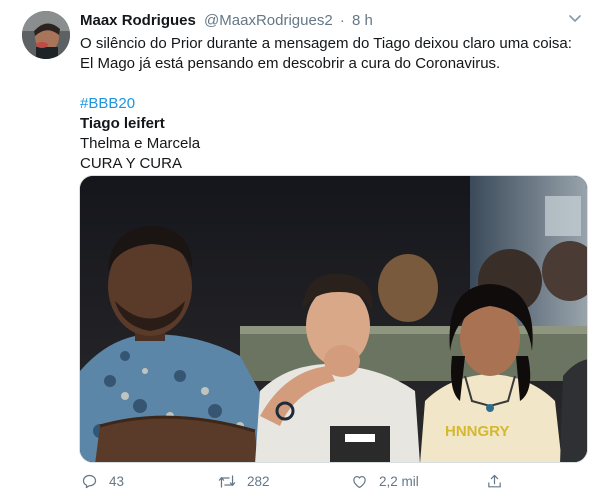 This screenshot has height=497, width=590. Describe the element at coordinates (399, 481) in the screenshot. I see `like-count: 2,2 mil` at that location.